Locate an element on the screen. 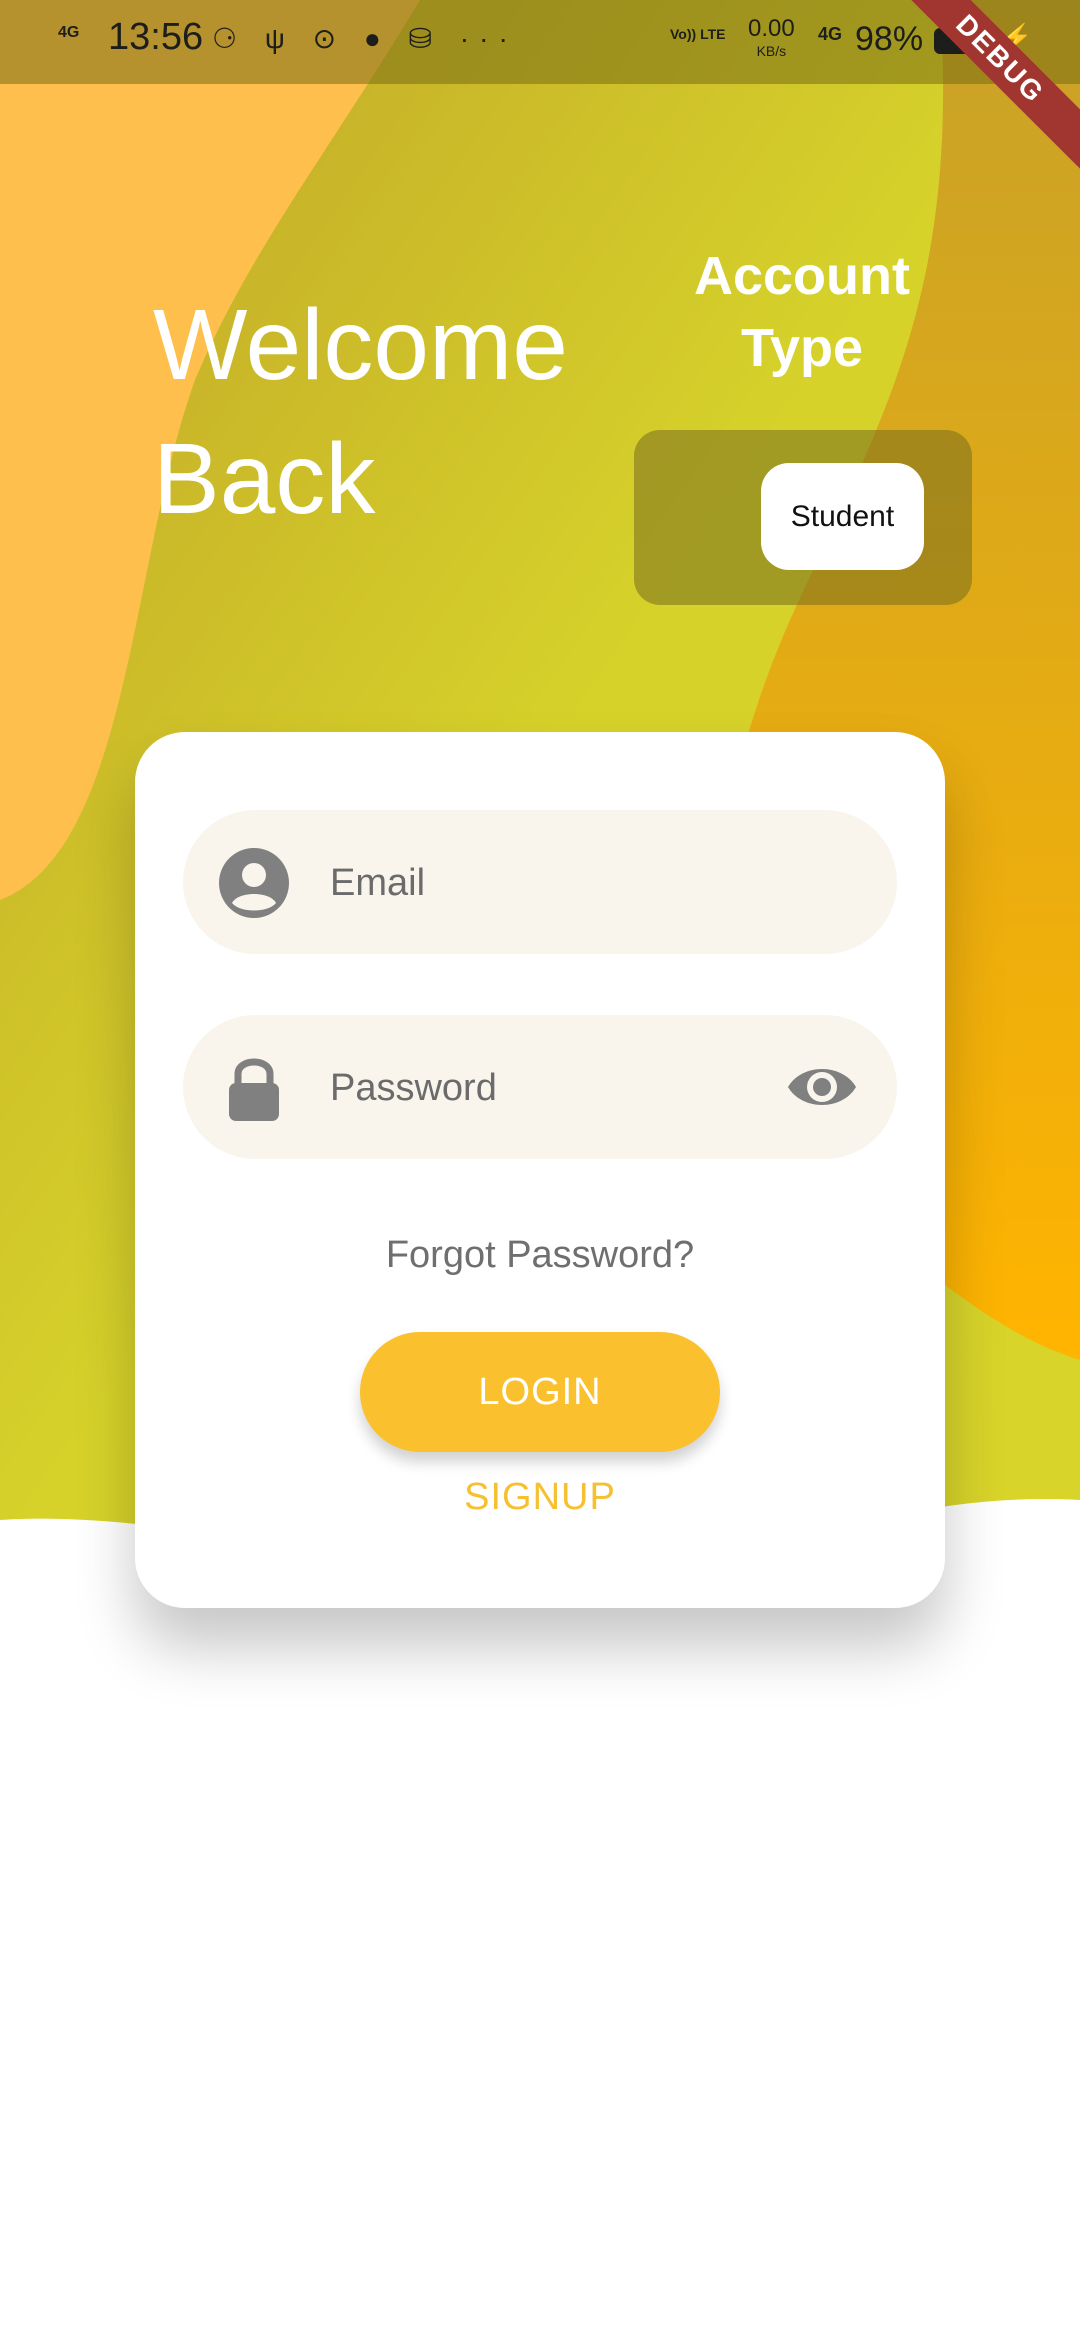 The width and height of the screenshot is (1080, 2340). account-type-title: Account Type is located at coordinates (802, 312).